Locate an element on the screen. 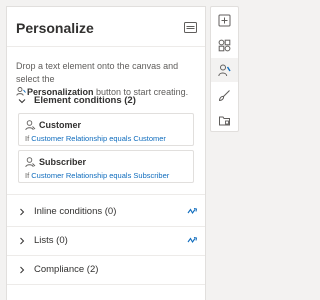 The width and height of the screenshot is (320, 300). element-conditions-header: Element conditions (2) is located at coordinates (106, 101).